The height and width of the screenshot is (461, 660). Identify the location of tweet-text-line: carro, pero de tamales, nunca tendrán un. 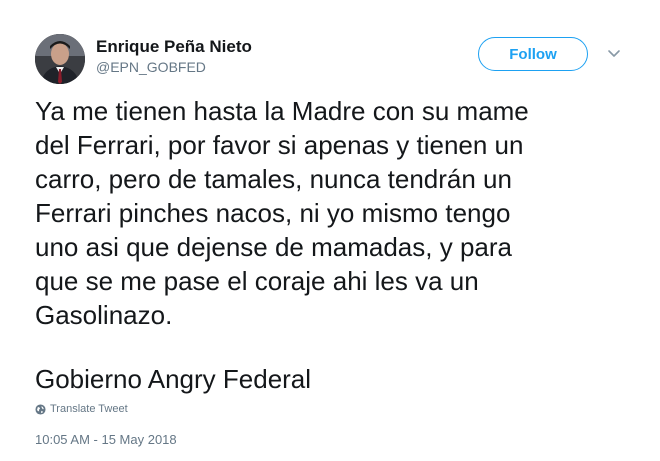
(273, 179).